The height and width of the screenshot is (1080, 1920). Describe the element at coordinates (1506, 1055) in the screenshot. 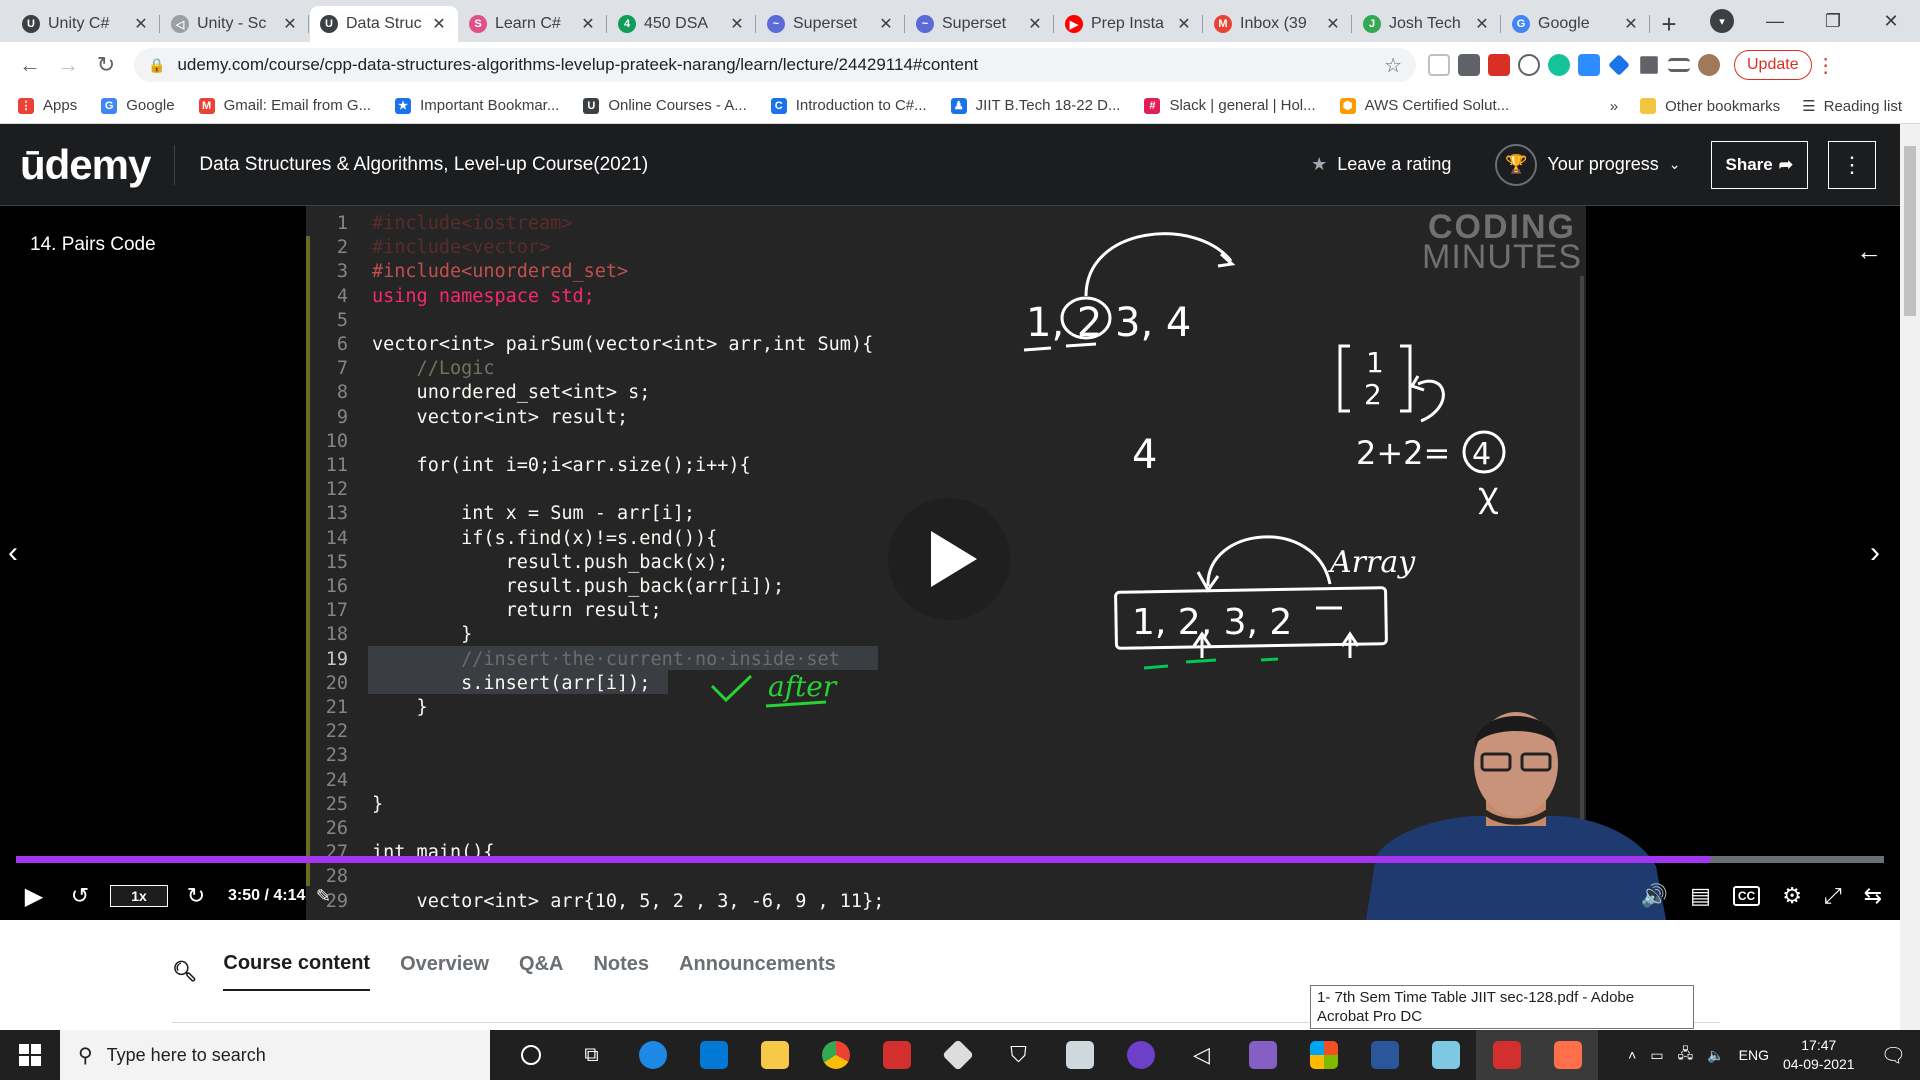

I see `acrobat-icon` at that location.